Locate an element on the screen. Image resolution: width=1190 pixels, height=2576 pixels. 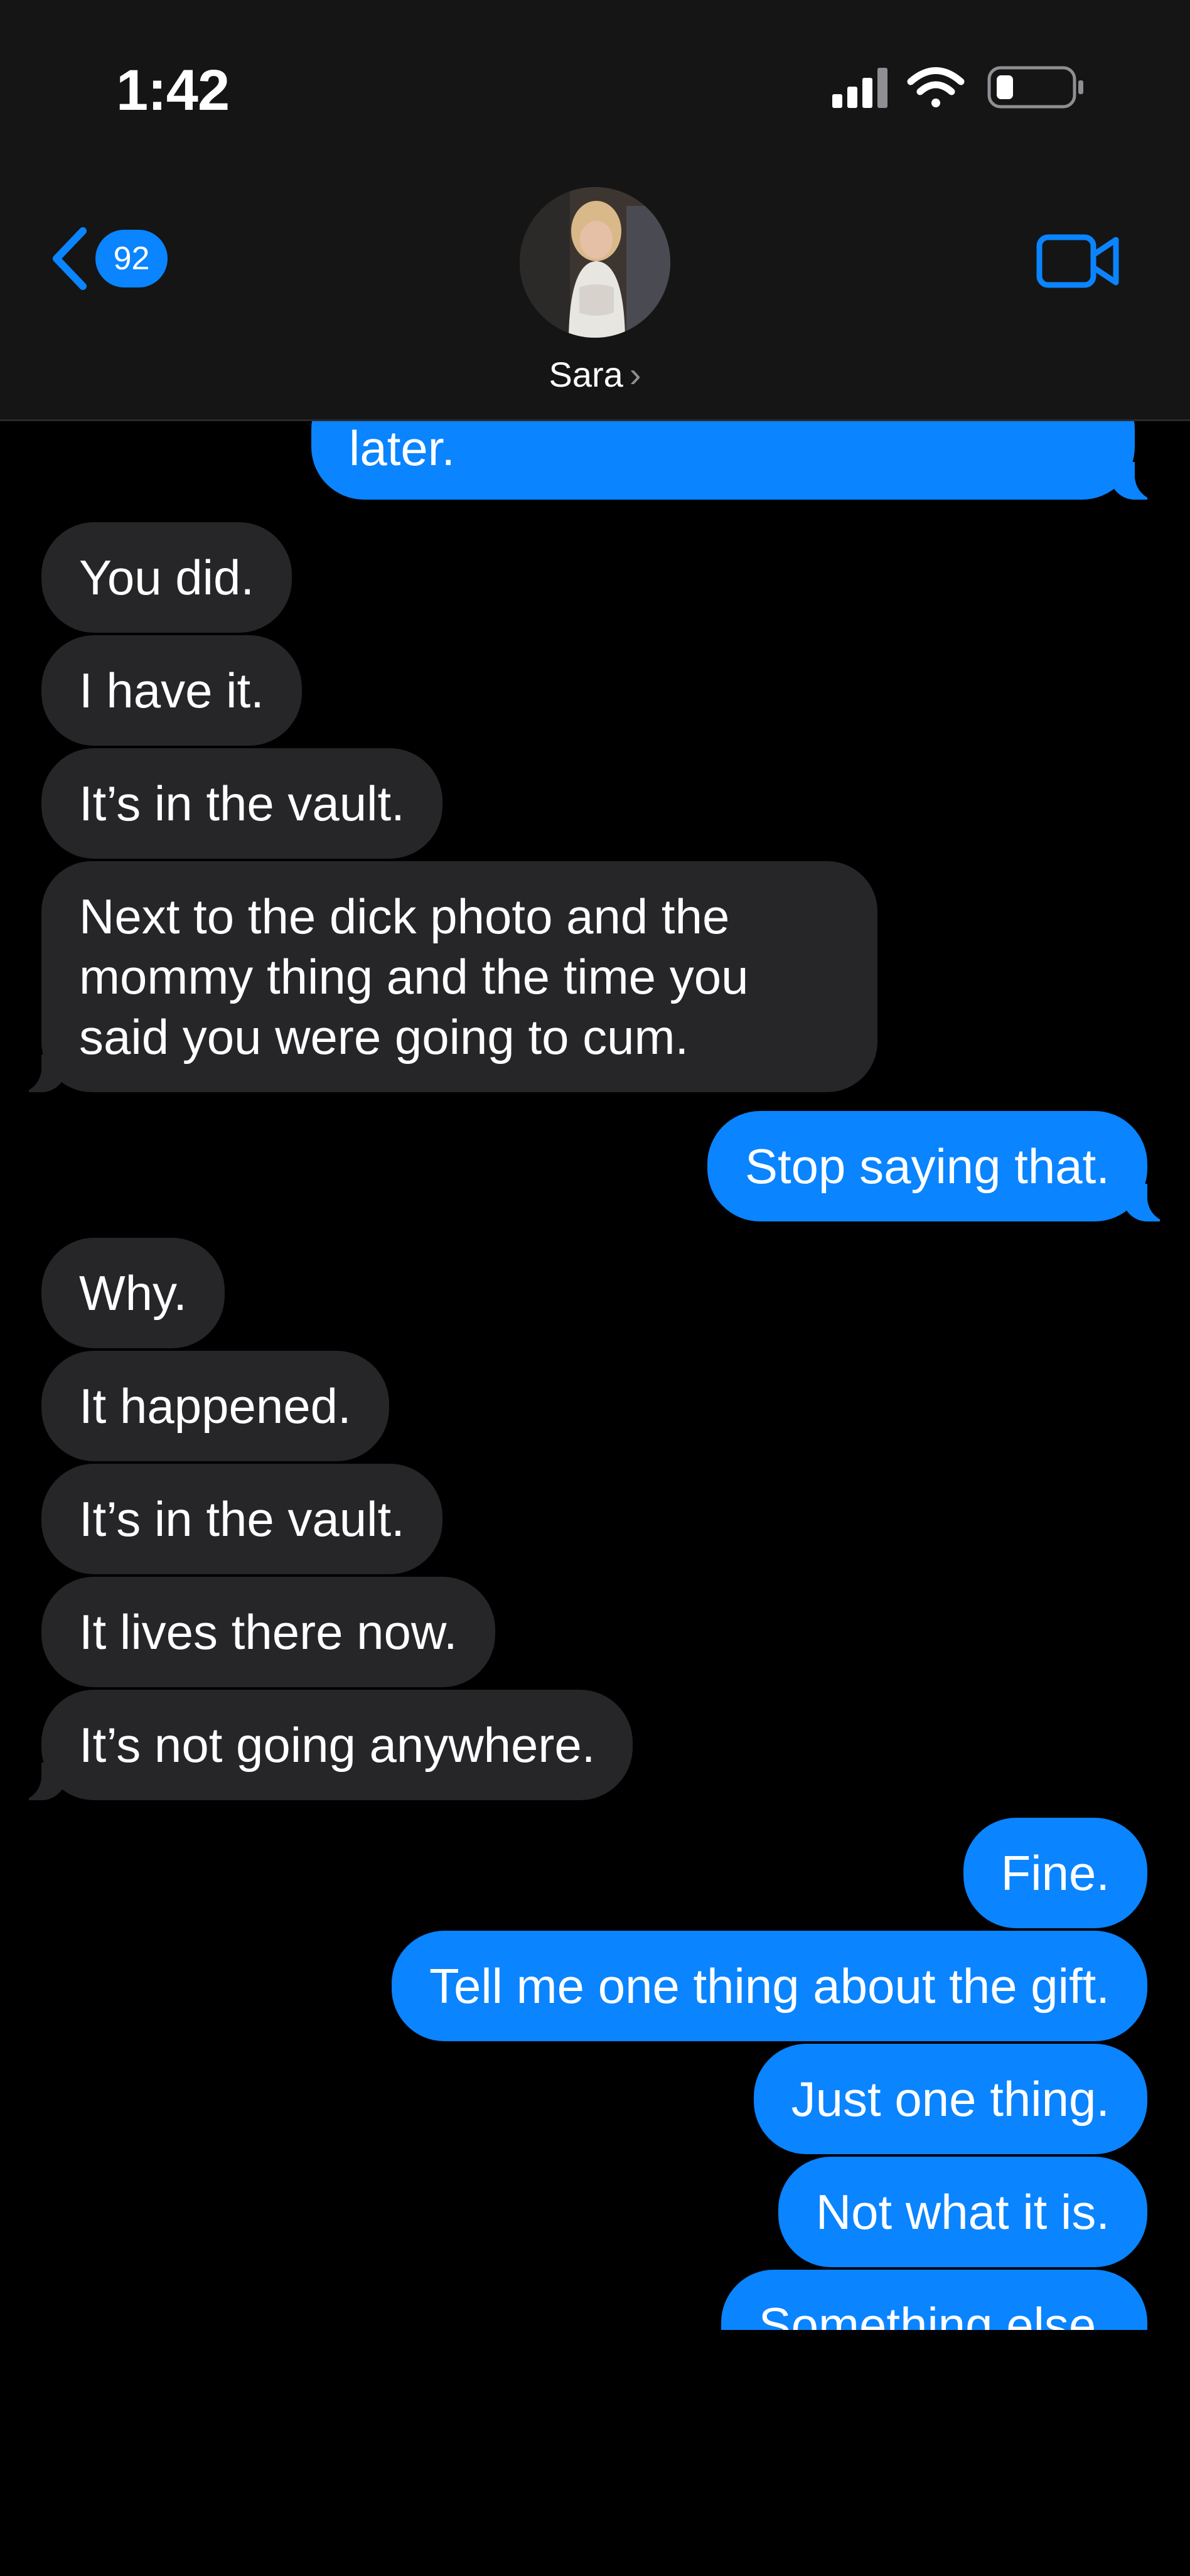
video-camera-icon is located at coordinates (1077, 261).